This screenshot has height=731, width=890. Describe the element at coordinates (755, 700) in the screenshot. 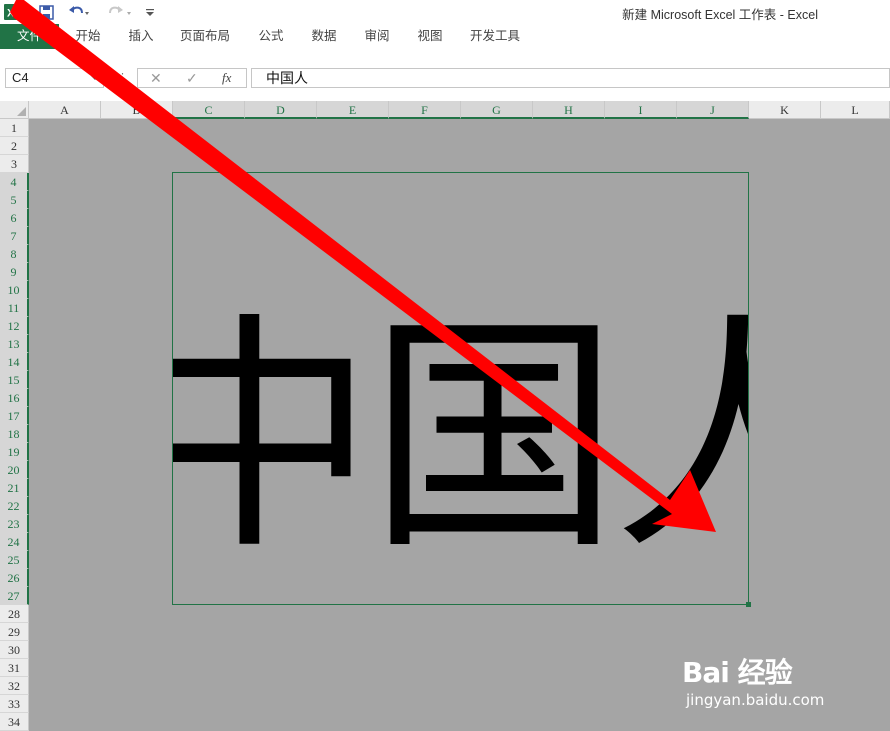

I see `watermark-url: jingyan.baidu.com` at that location.